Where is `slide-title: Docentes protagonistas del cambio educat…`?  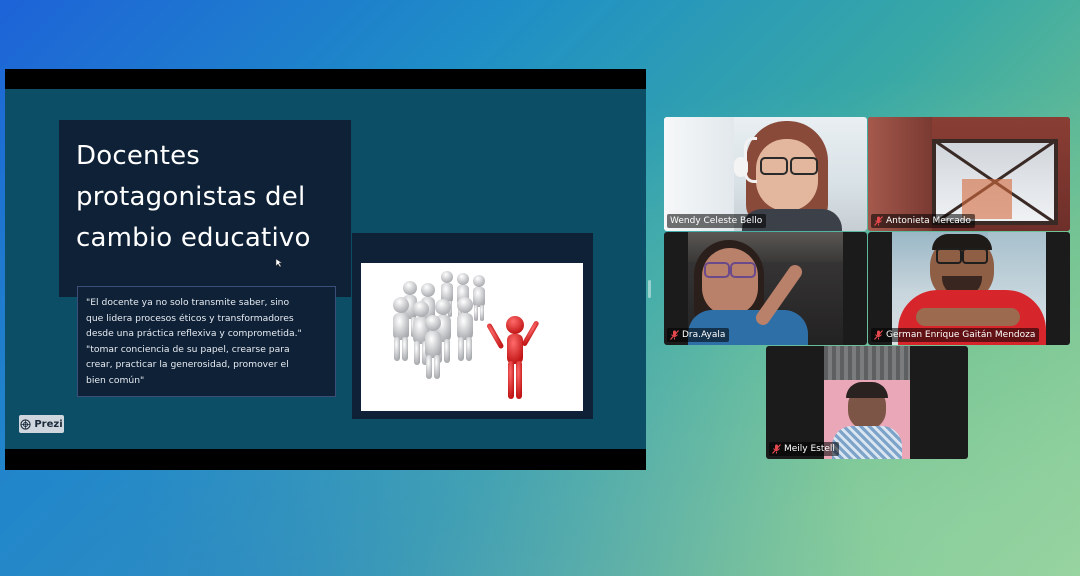 slide-title: Docentes protagonistas del cambio educat… is located at coordinates (211, 197).